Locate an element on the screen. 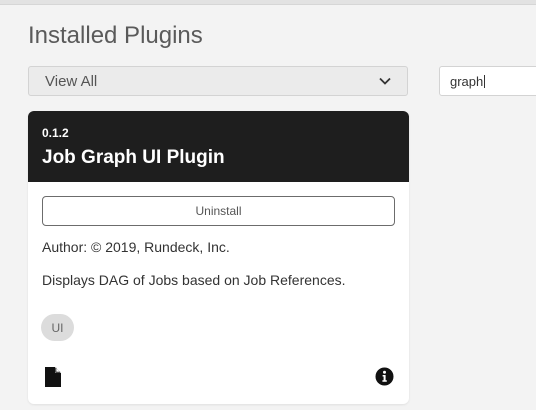  text-caret is located at coordinates (485, 81).